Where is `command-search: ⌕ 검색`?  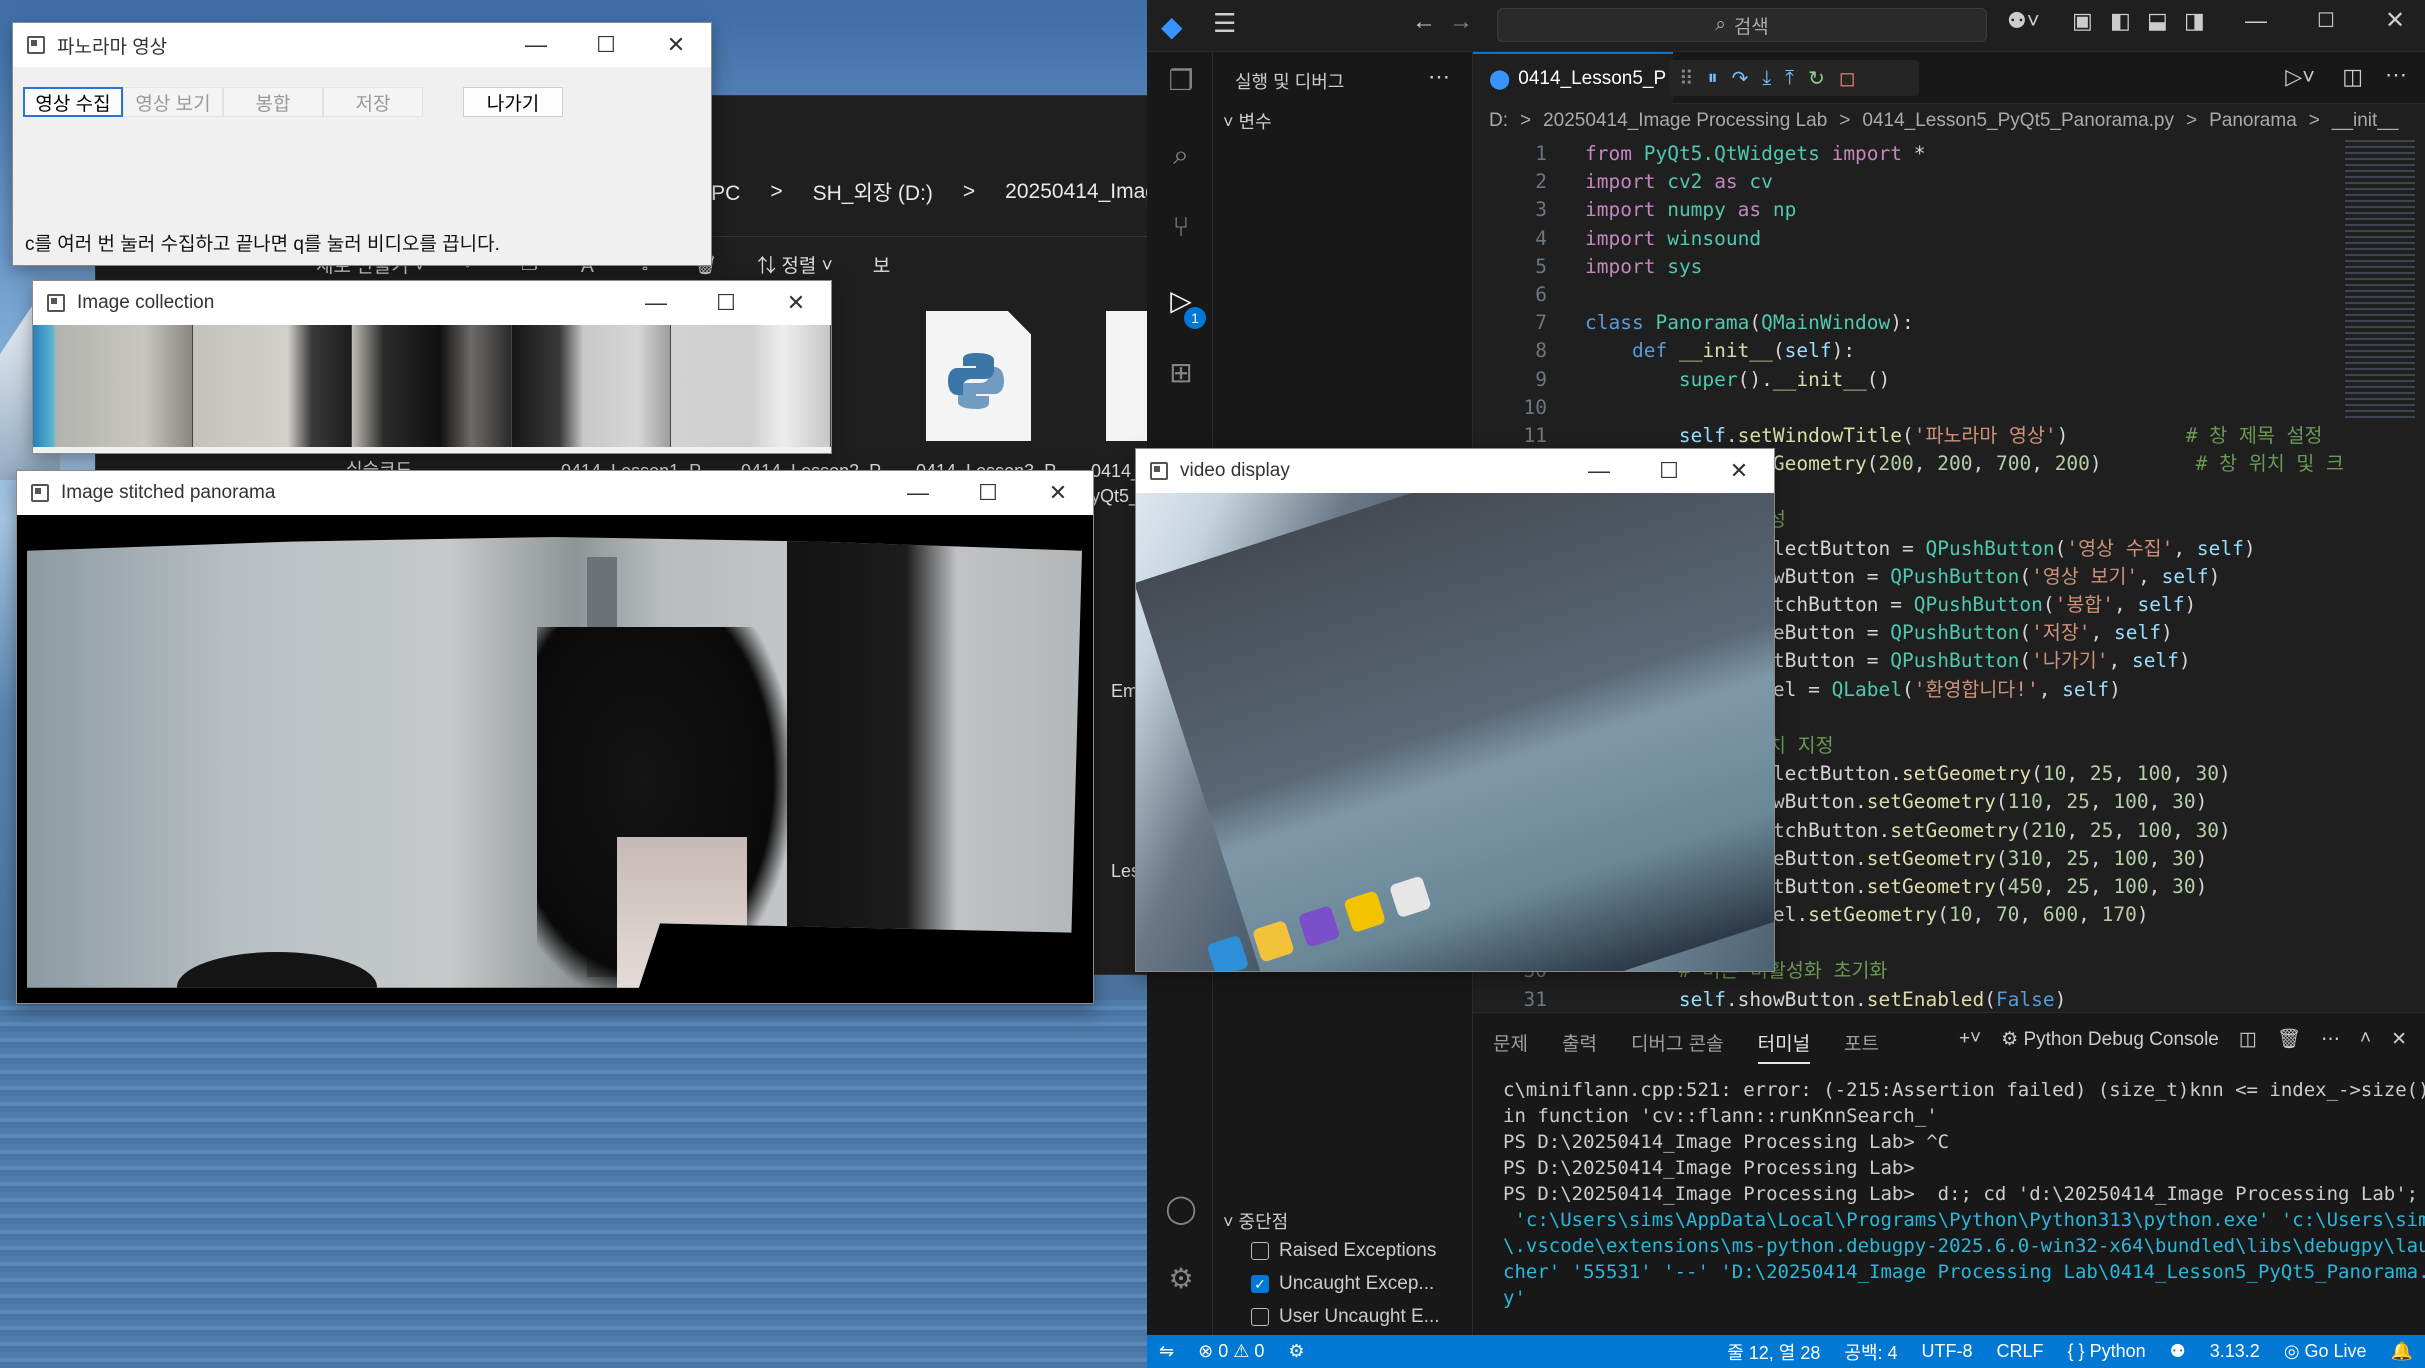 command-search: ⌕ 검색 is located at coordinates (1742, 25).